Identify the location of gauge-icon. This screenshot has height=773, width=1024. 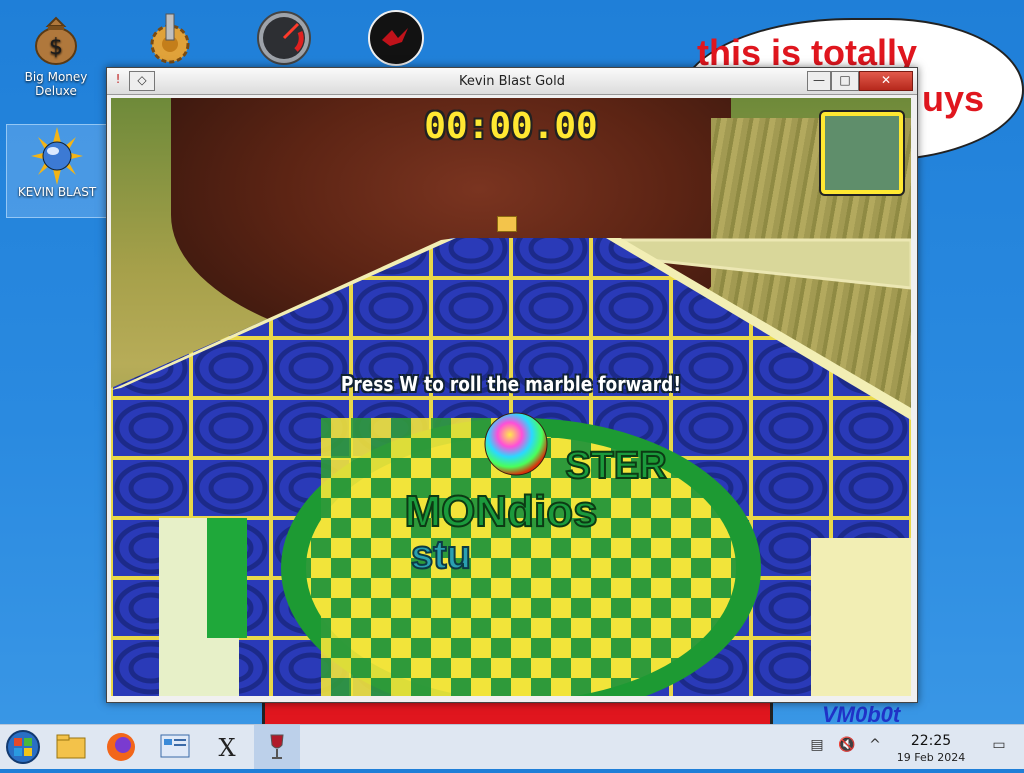
(284, 38).